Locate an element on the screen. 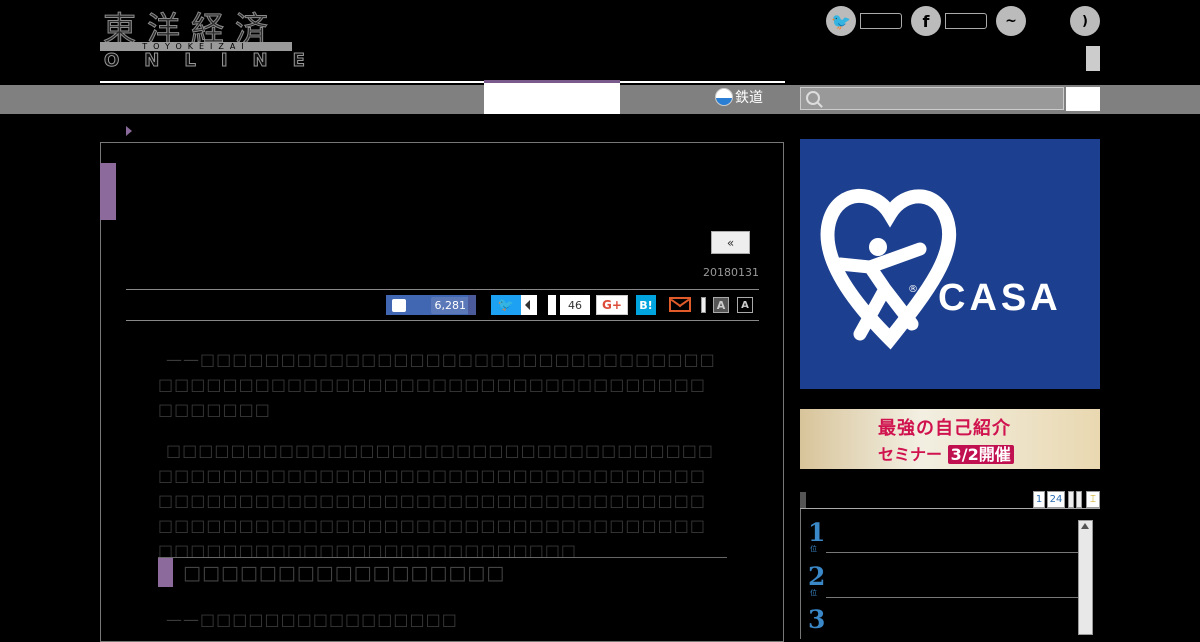  rss-icon: ) is located at coordinates (1085, 21).